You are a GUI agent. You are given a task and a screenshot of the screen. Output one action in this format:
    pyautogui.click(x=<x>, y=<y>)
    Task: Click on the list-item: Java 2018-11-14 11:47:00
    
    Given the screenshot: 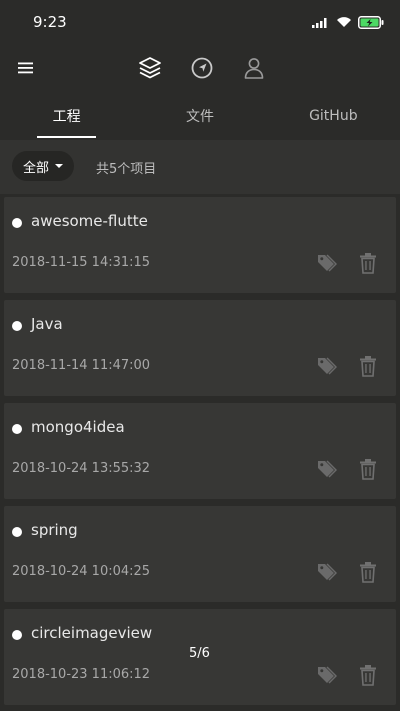 What is the action you would take?
    pyautogui.click(x=200, y=348)
    